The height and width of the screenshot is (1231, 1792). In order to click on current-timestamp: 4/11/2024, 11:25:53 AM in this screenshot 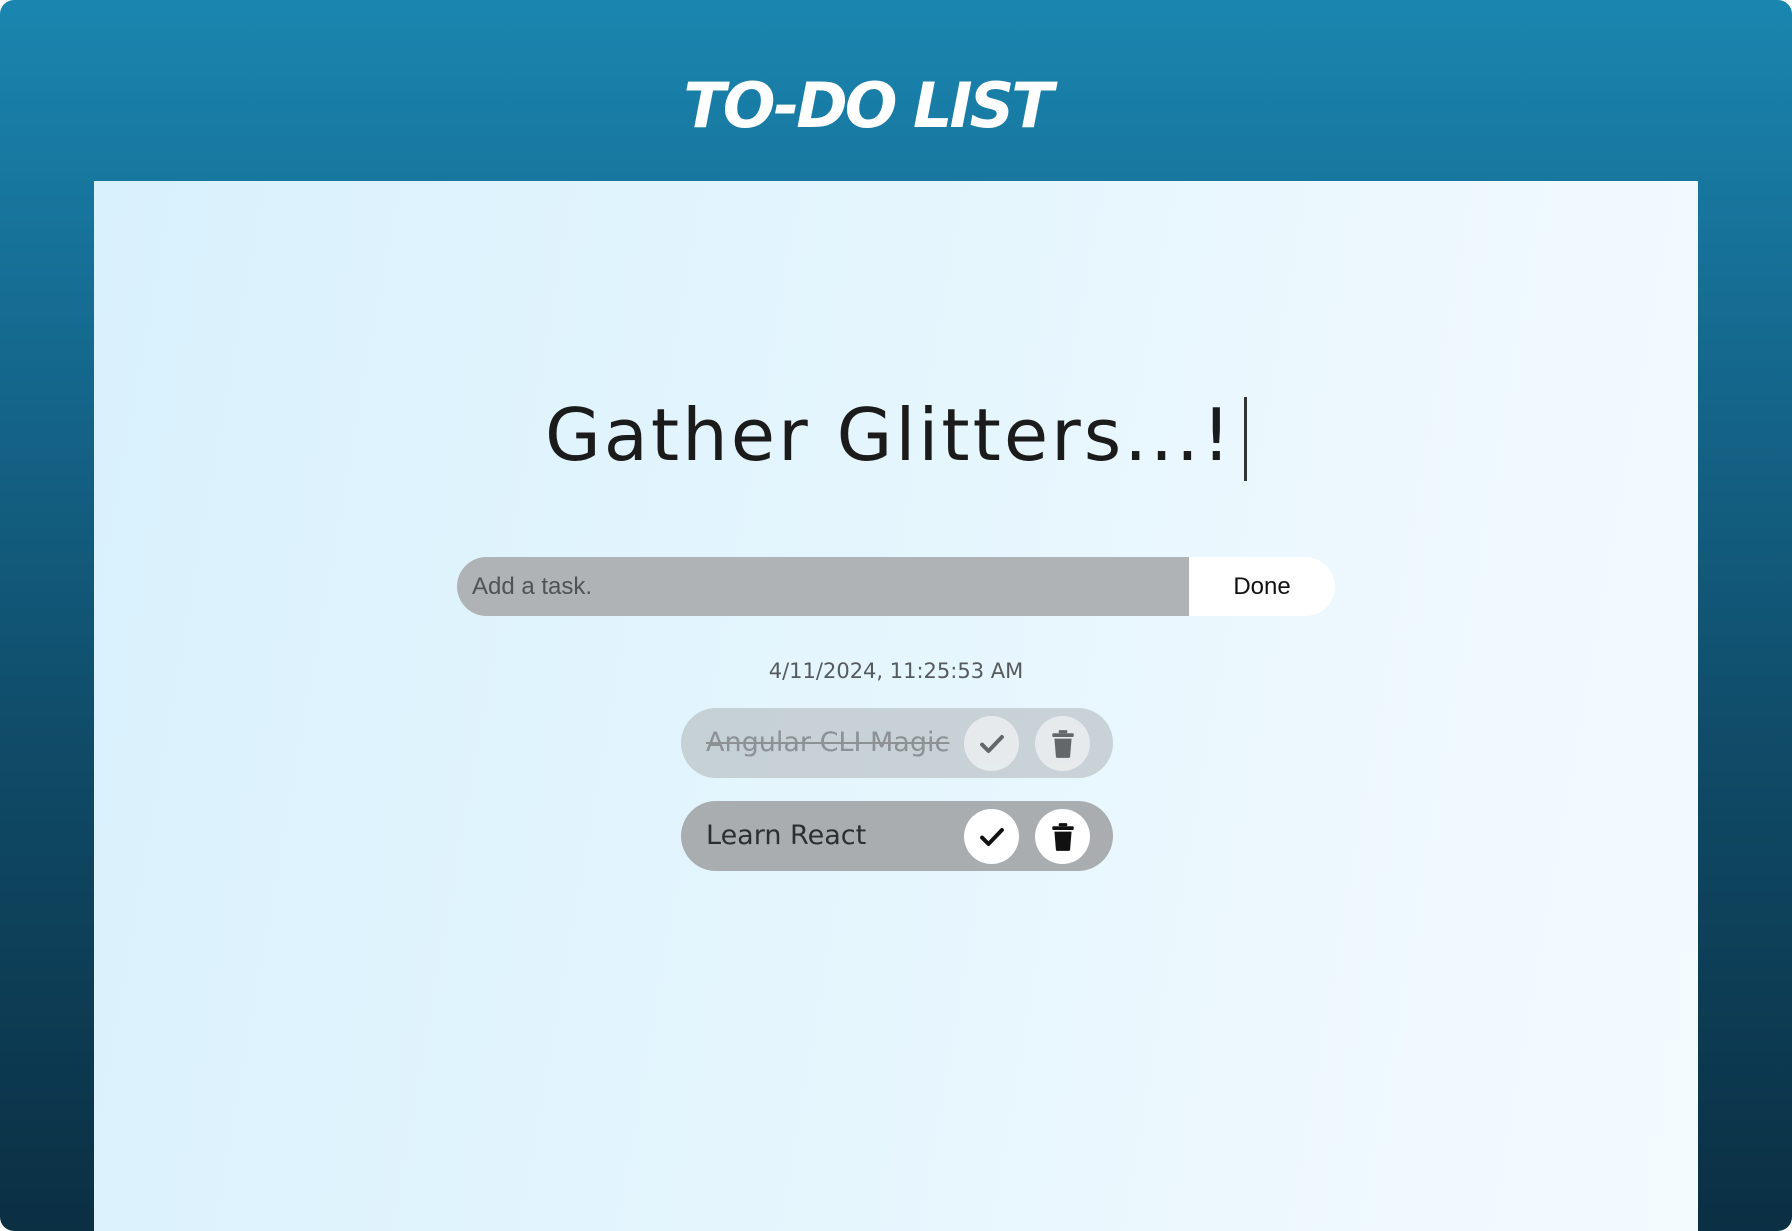, I will do `click(896, 671)`.